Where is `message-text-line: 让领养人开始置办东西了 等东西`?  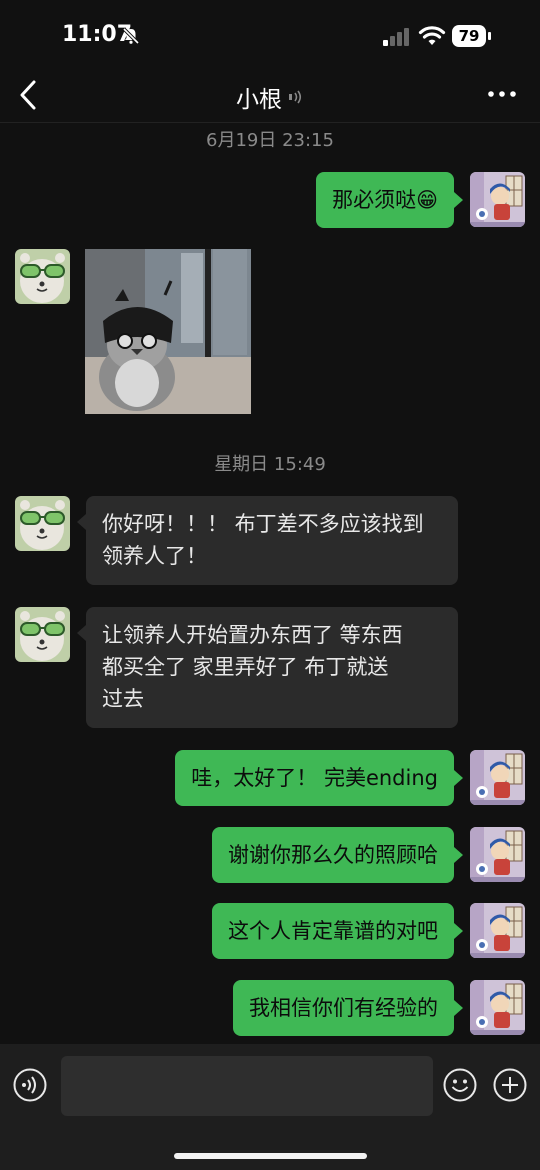
message-text-line: 让领养人开始置办东西了 等东西 is located at coordinates (252, 635).